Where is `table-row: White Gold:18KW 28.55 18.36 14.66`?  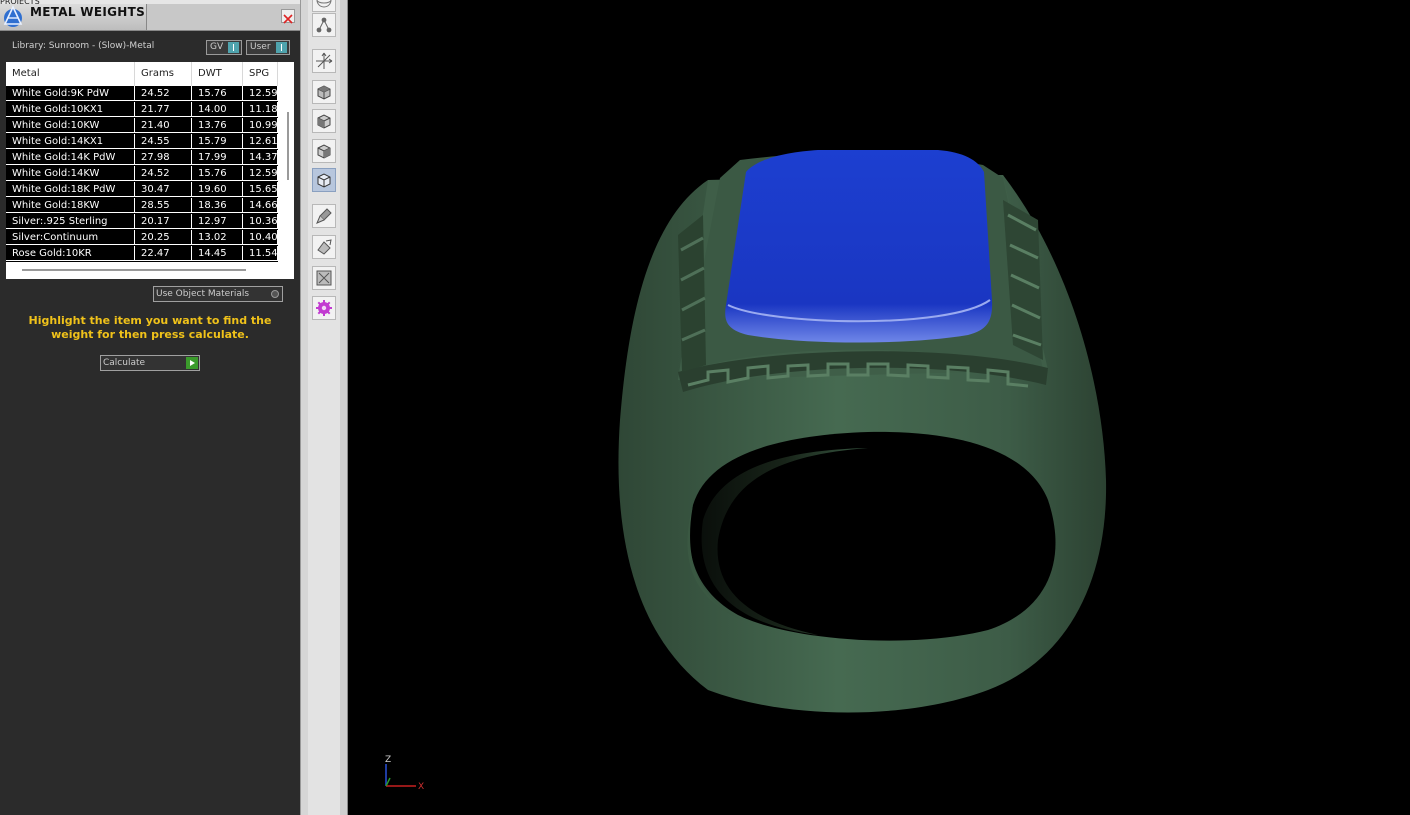
table-row: White Gold:18KW 28.55 18.36 14.66 is located at coordinates (142, 206).